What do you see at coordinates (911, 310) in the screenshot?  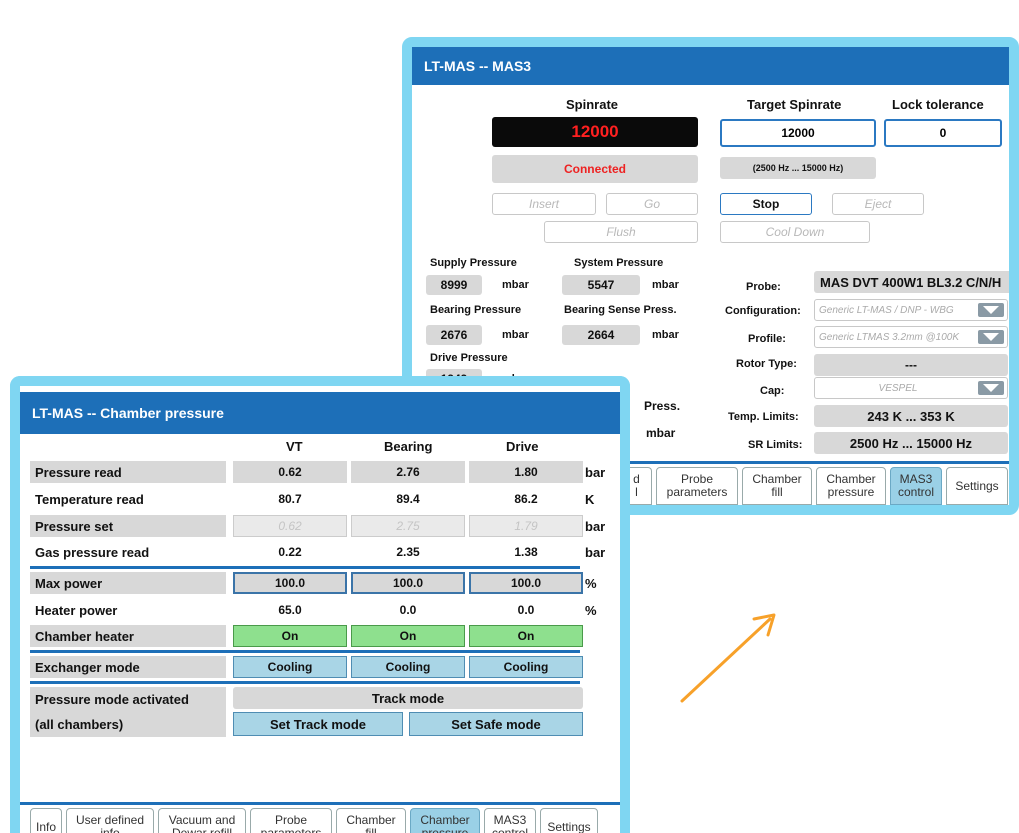 I see `configuration-dropdown: Generic LT-MAS / DNP - WBG` at bounding box center [911, 310].